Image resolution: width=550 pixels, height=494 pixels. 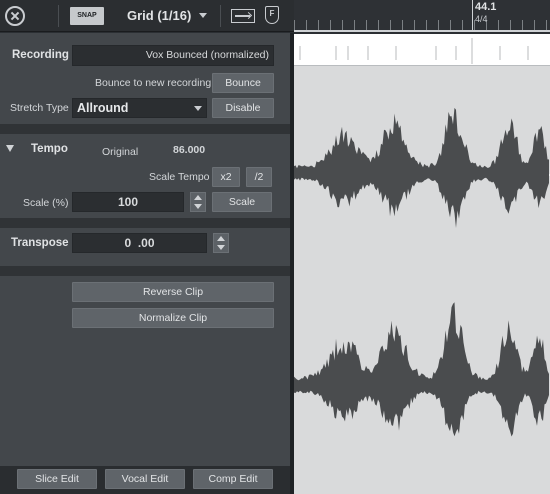 I want to click on stretch-type-label: Stretch Type, so click(x=39, y=108).